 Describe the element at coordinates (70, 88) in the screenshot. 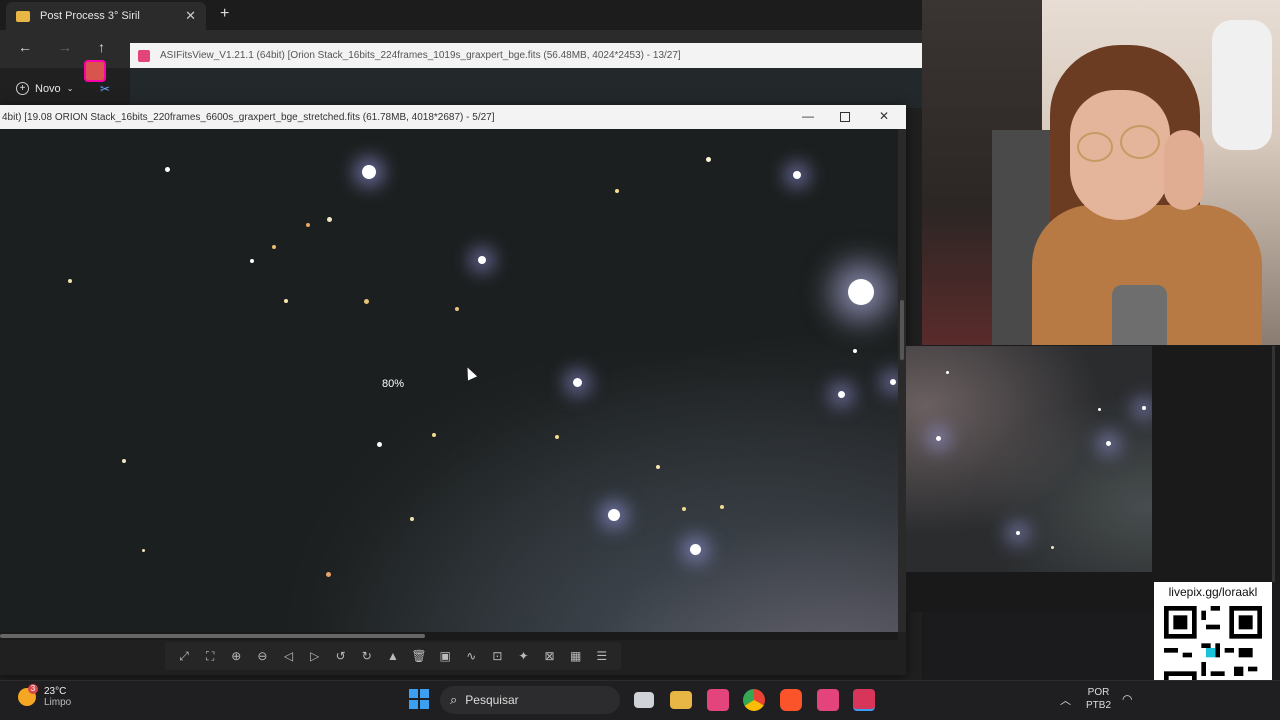

I see `chevron-down-icon: ⌄` at that location.